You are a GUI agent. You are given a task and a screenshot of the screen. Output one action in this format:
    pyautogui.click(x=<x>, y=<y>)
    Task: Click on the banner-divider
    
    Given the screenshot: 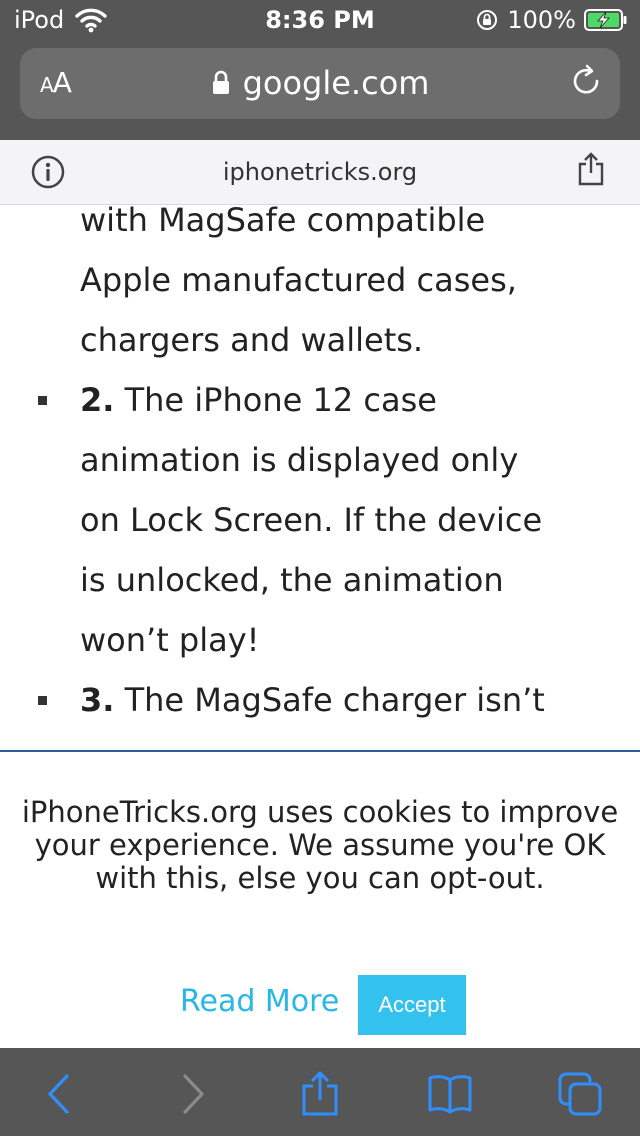 What is the action you would take?
    pyautogui.click(x=320, y=751)
    